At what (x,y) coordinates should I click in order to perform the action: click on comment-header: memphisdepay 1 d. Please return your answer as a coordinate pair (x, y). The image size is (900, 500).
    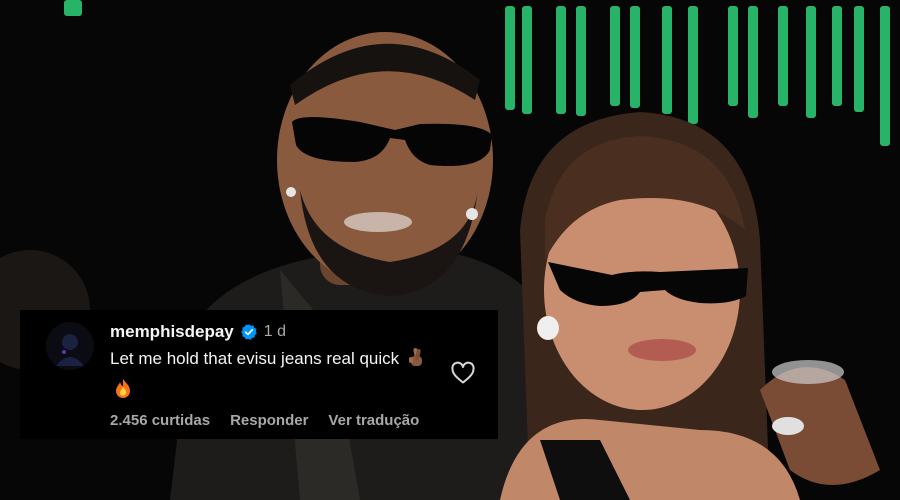
    Looking at the image, I should click on (198, 332).